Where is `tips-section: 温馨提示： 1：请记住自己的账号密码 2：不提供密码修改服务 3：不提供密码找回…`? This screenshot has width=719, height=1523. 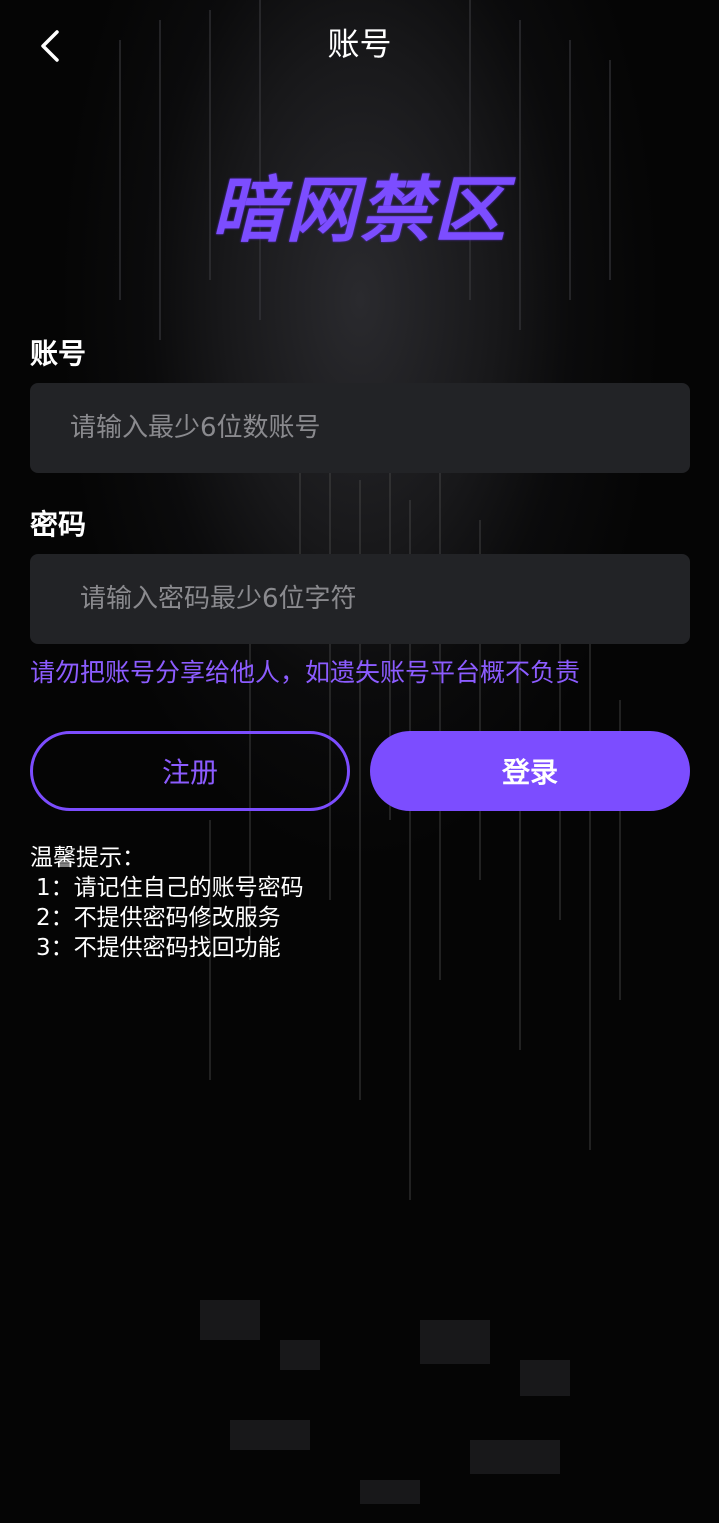 tips-section: 温馨提示： 1：请记住自己的账号密码 2：不提供密码修改服务 3：不提供密码找回… is located at coordinates (167, 903).